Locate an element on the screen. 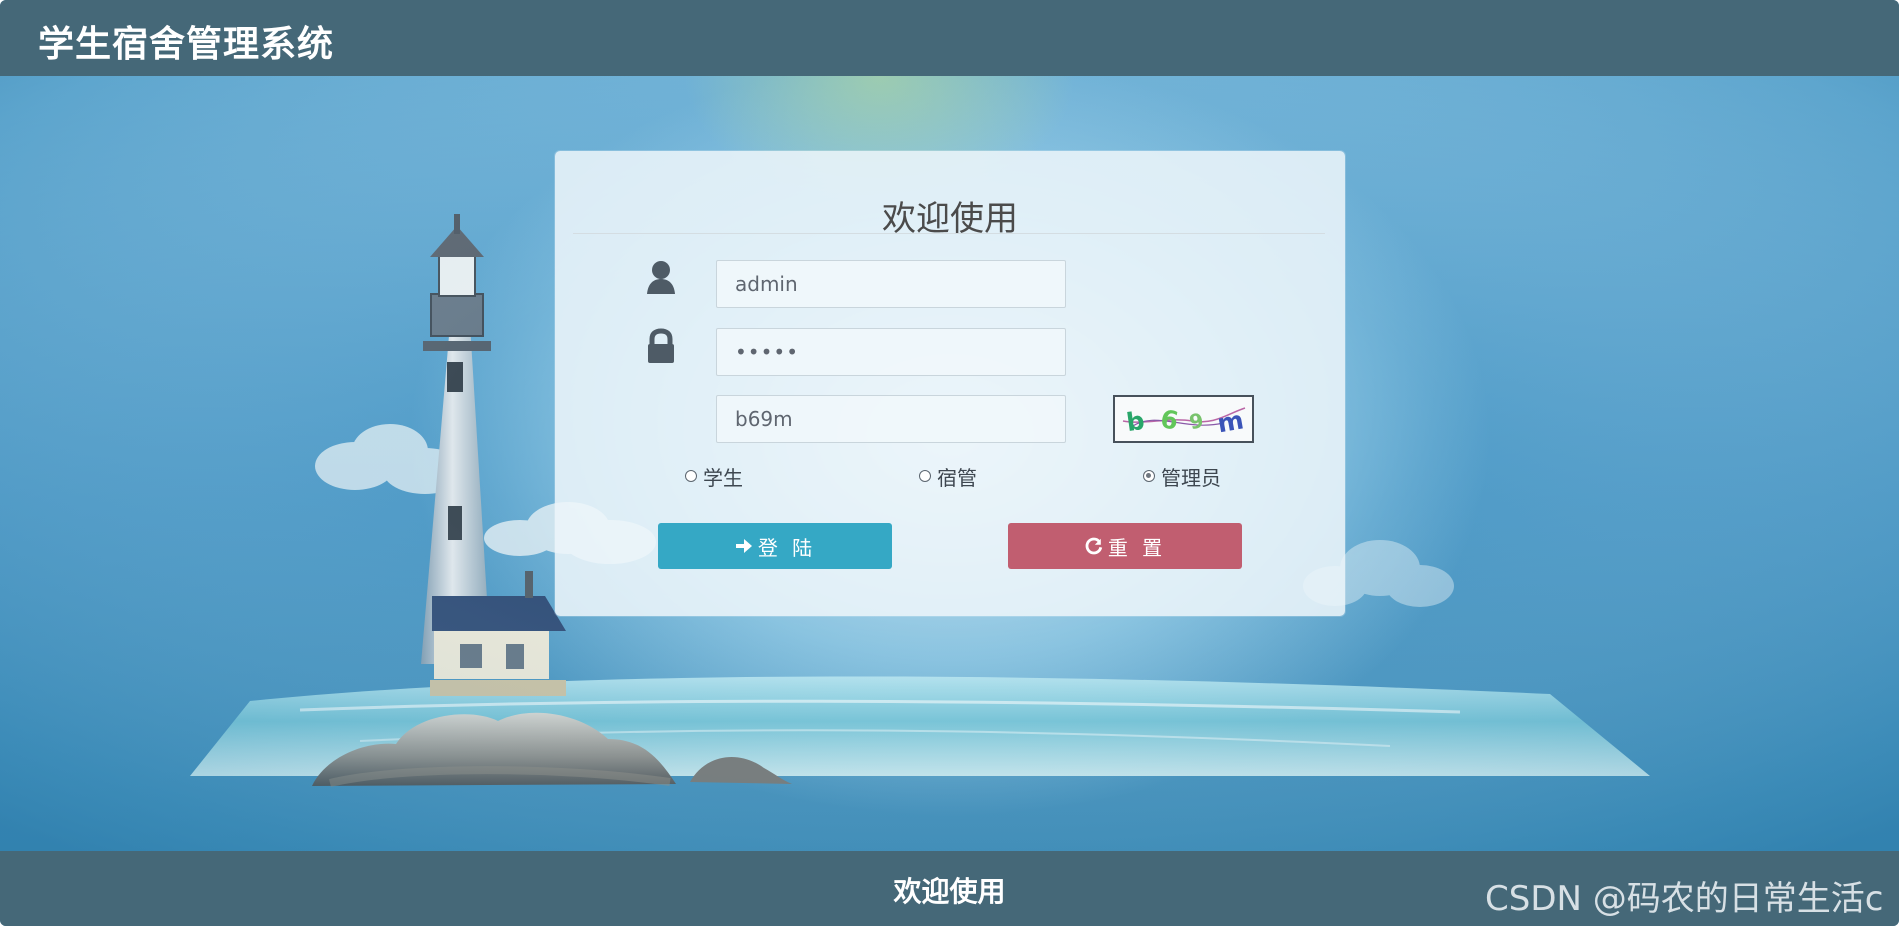 The width and height of the screenshot is (1899, 926). captcha-character: 6 is located at coordinates (1169, 420).